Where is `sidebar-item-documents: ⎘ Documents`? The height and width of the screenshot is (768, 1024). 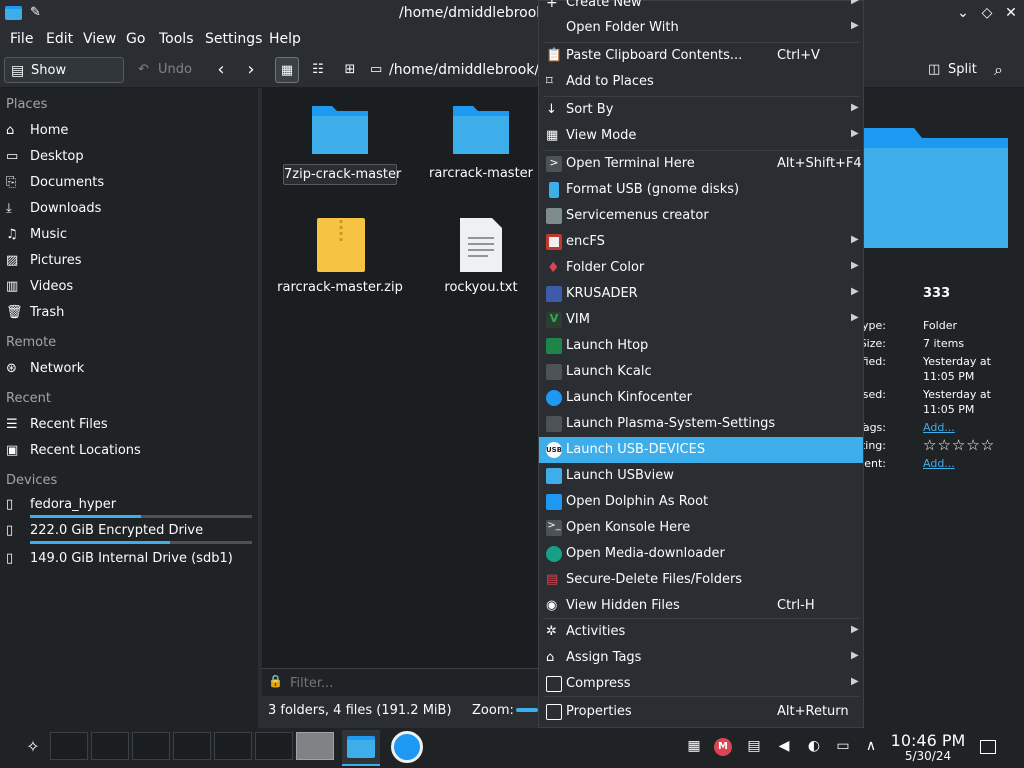
sidebar-item-documents: ⎘ Documents is located at coordinates (131, 183).